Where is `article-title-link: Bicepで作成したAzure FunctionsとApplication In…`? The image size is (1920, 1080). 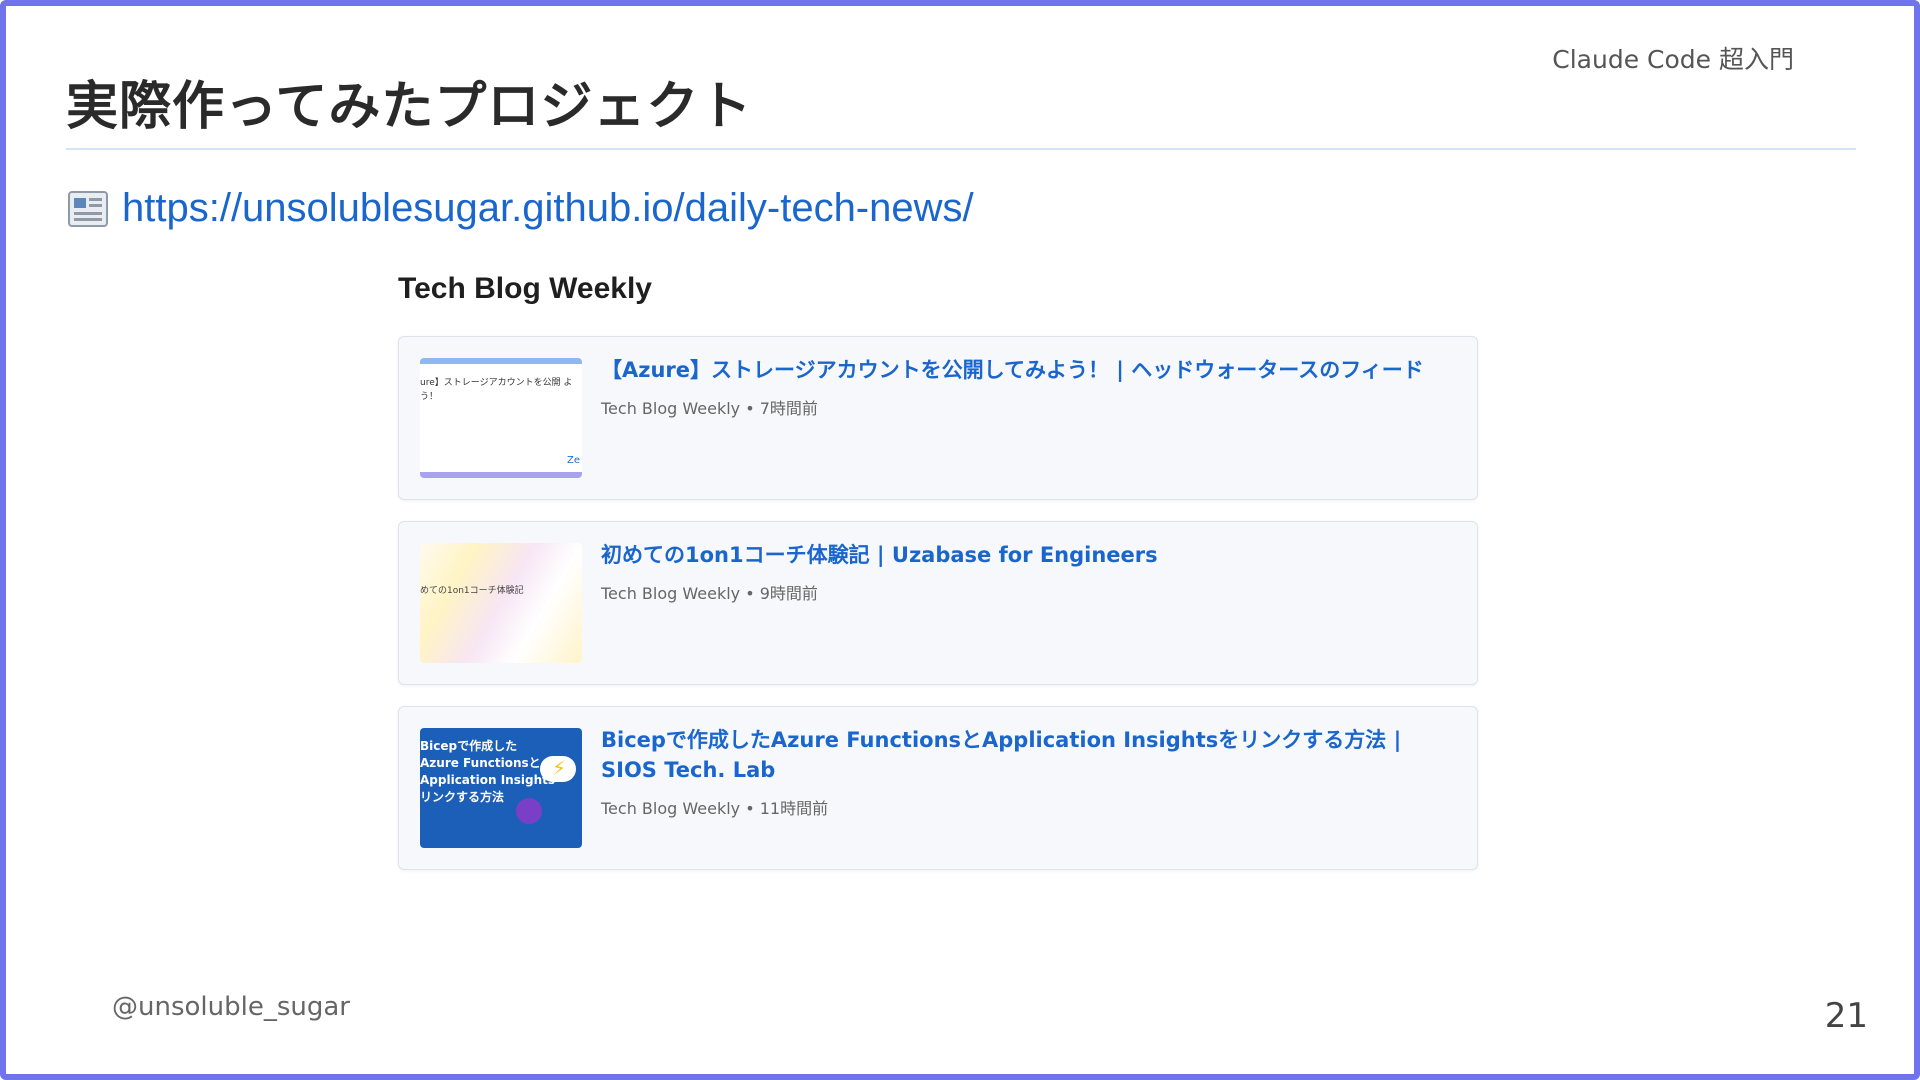
article-title-link: Bicepで作成したAzure FunctionsとApplication In… is located at coordinates (1024, 755).